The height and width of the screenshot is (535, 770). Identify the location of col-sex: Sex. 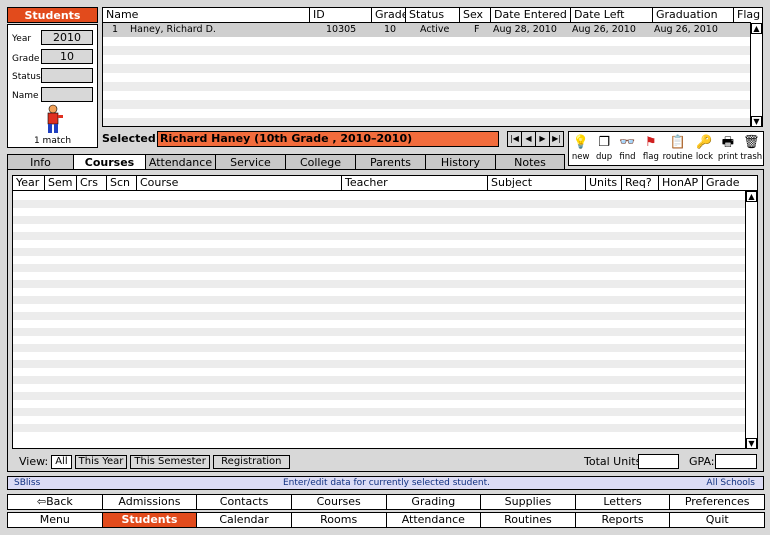
(475, 15).